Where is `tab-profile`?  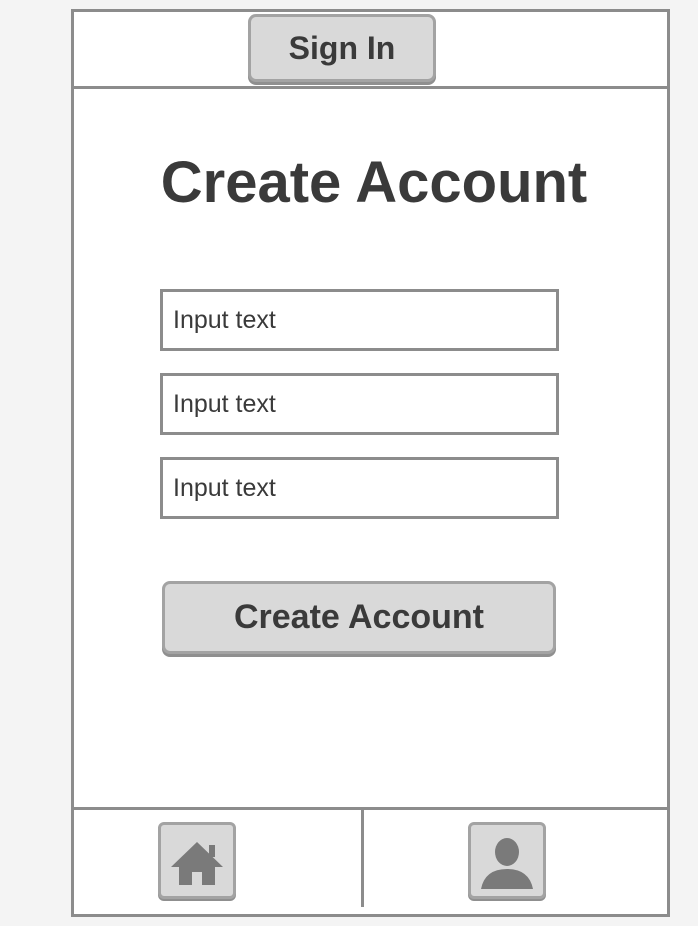
tab-profile is located at coordinates (507, 860).